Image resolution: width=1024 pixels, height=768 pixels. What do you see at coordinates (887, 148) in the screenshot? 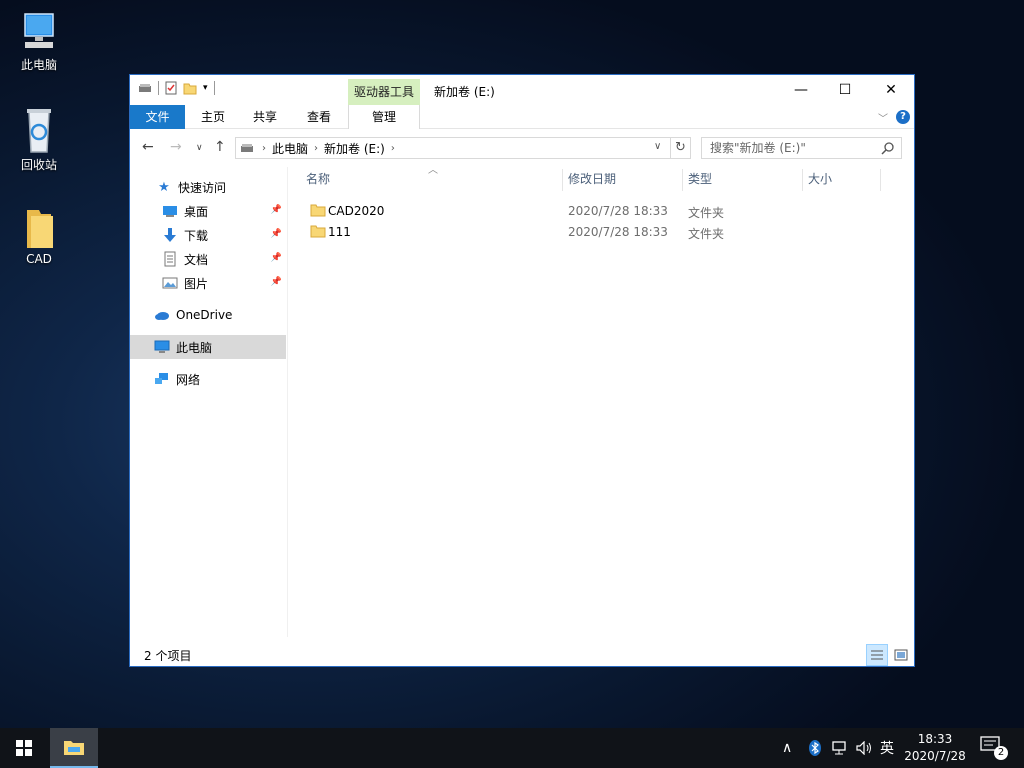
I see `search-icon` at bounding box center [887, 148].